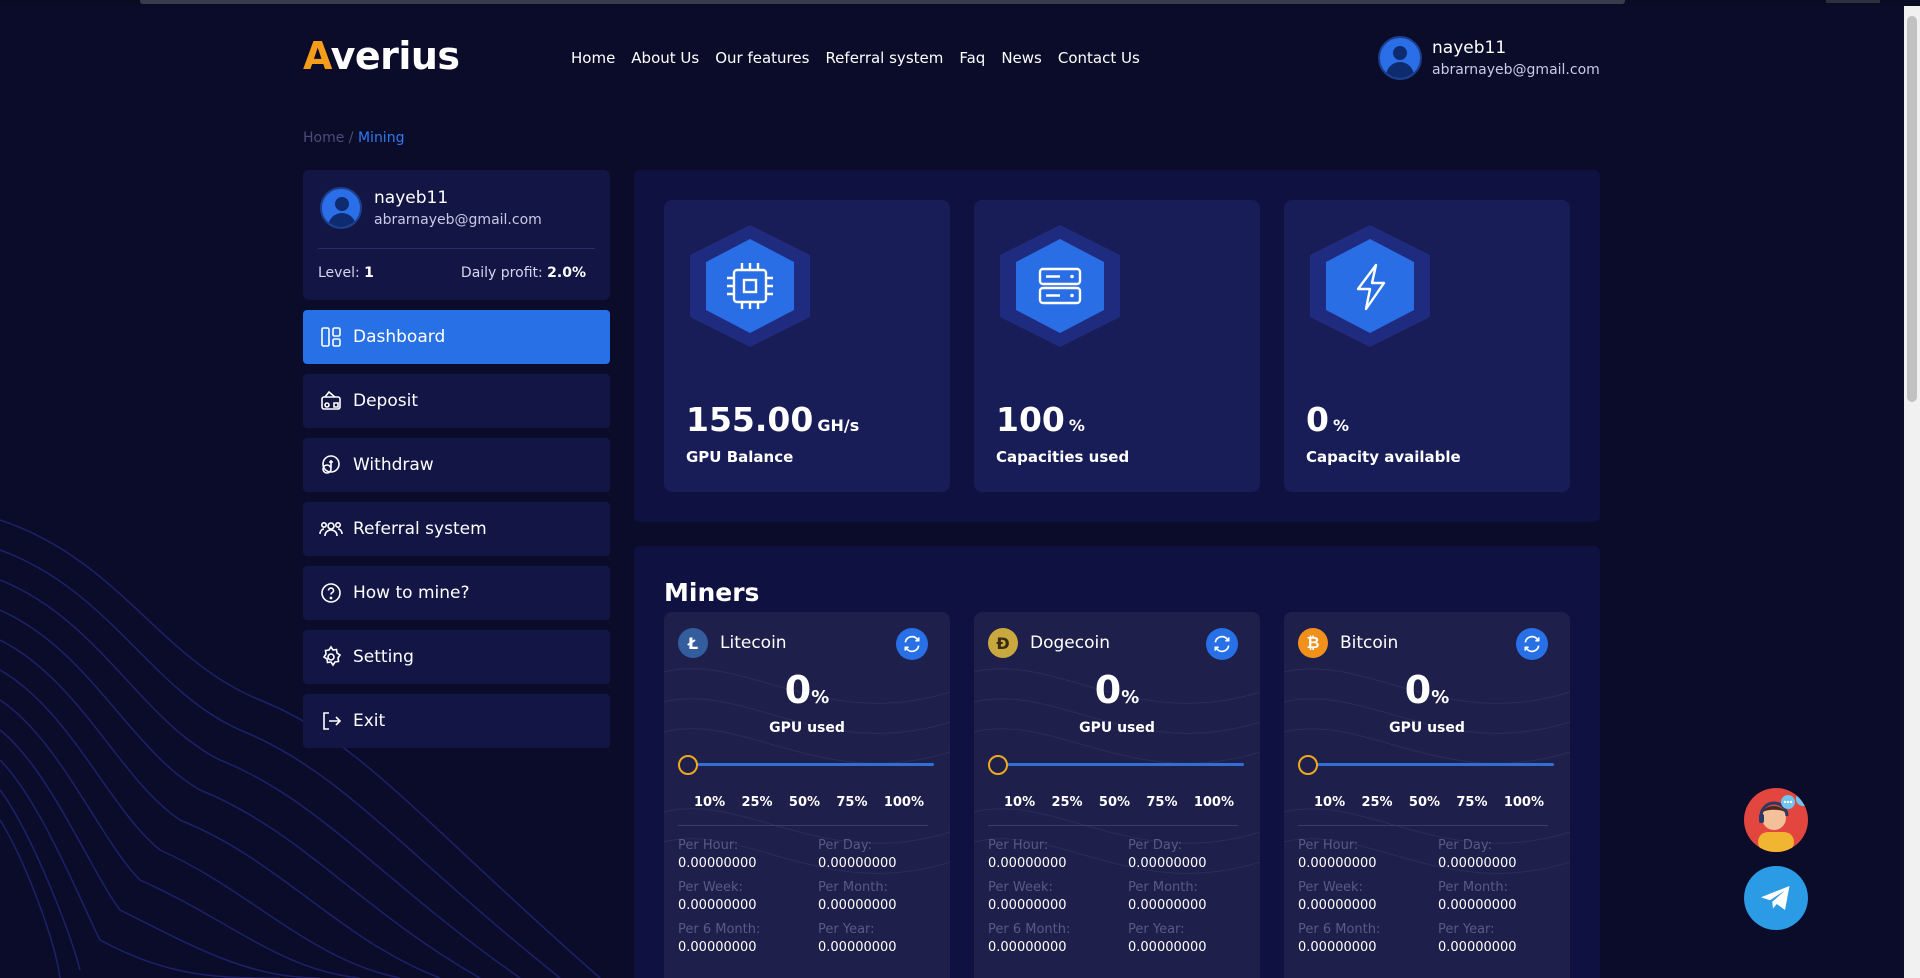  What do you see at coordinates (1912, 209) in the screenshot?
I see `scrollbar-thumb` at bounding box center [1912, 209].